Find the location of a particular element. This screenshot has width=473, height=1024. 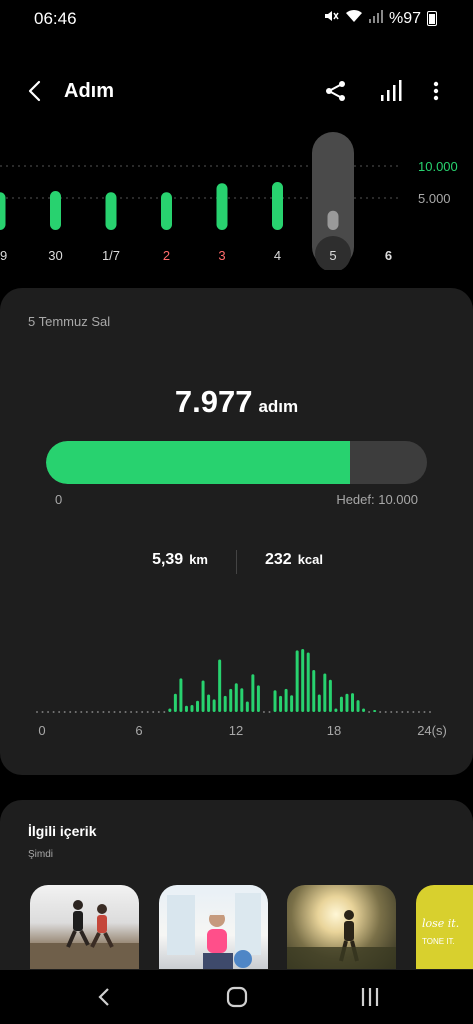

day-label-6: 5 is located at coordinates (332, 255).